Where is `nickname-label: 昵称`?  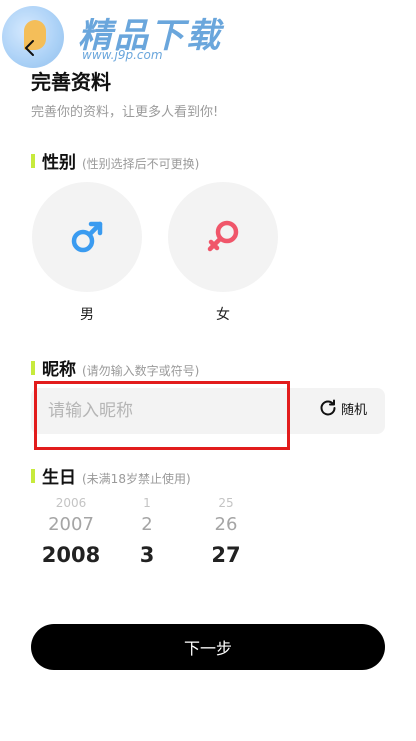
nickname-label: 昵称 is located at coordinates (59, 370).